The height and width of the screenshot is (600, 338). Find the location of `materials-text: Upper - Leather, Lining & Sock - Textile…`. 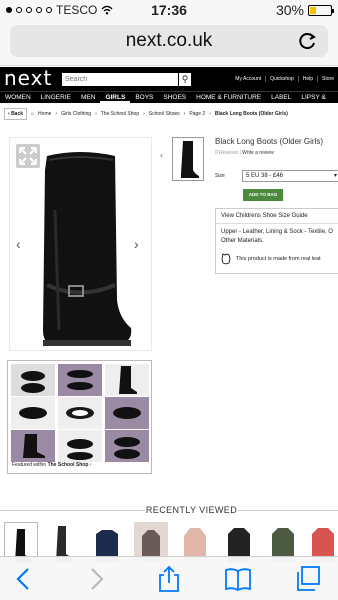

materials-text: Upper - Leather, Lining & Sock - Textile… is located at coordinates (277, 237).